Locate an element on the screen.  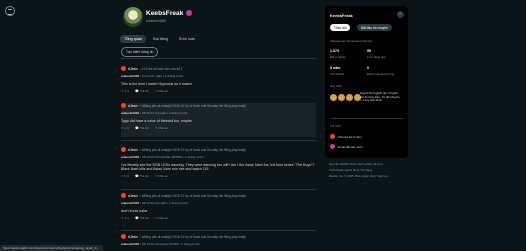
active-in-value: 0 is located at coordinates (368, 68).